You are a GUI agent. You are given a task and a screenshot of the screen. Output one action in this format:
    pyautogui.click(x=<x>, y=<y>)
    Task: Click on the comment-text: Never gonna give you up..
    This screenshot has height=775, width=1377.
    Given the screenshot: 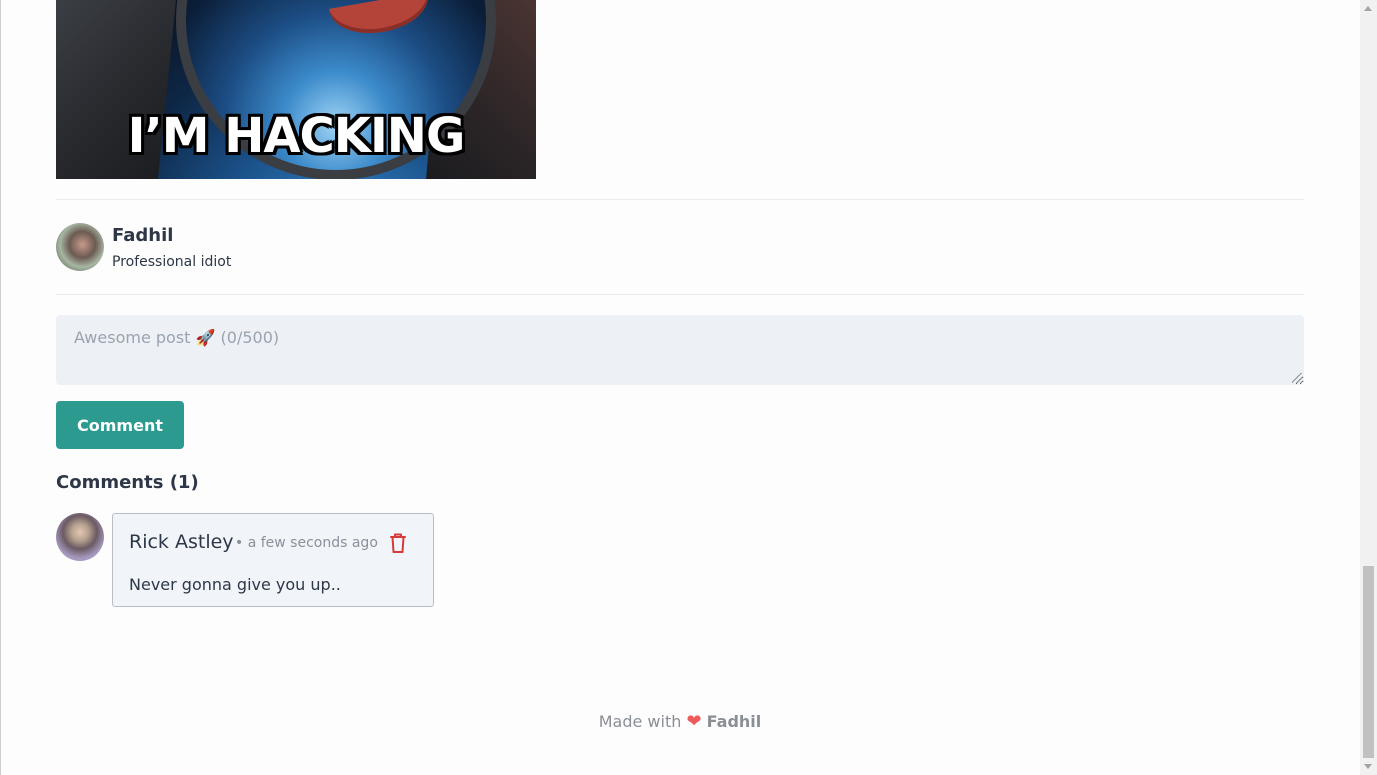 What is the action you would take?
    pyautogui.click(x=235, y=584)
    